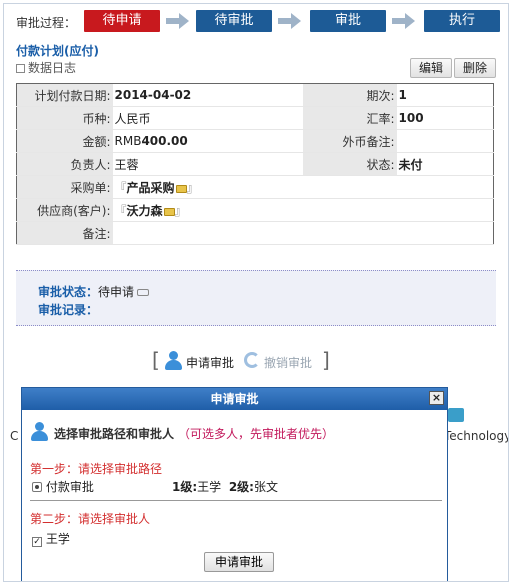  Describe the element at coordinates (209, 487) in the screenshot. I see `level1-value: 王学` at that location.